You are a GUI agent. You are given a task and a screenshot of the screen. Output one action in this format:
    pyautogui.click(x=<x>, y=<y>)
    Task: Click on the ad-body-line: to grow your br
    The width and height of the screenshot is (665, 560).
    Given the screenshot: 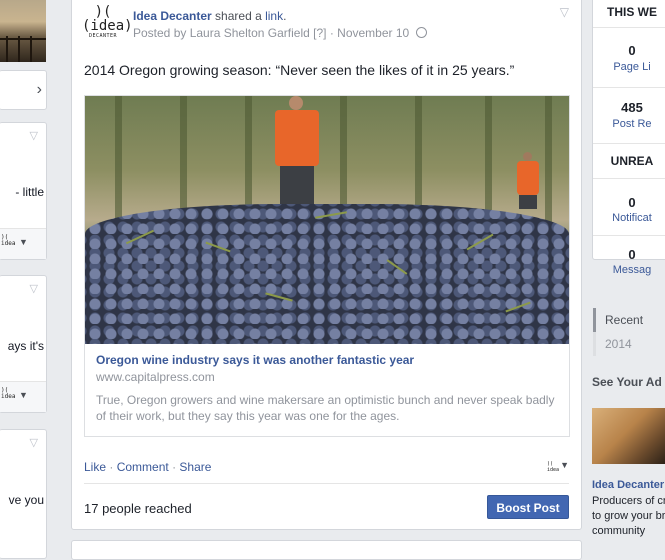 What is the action you would take?
    pyautogui.click(x=628, y=516)
    